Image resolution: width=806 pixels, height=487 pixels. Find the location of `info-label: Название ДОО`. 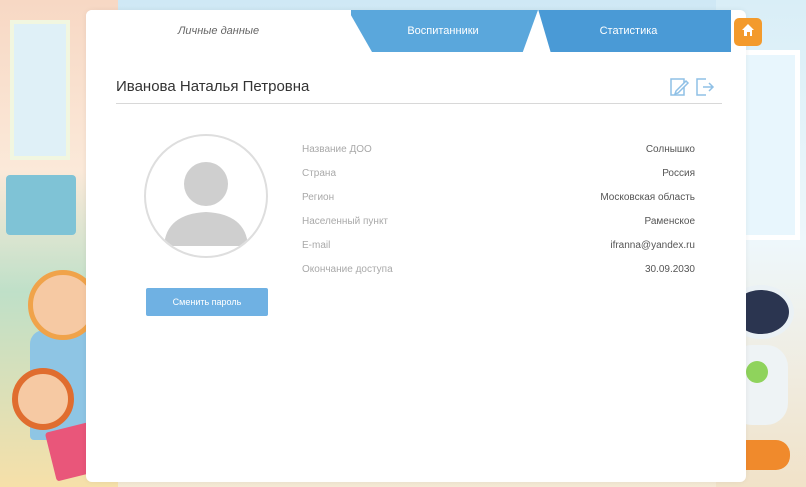

info-label: Название ДОО is located at coordinates (337, 149).